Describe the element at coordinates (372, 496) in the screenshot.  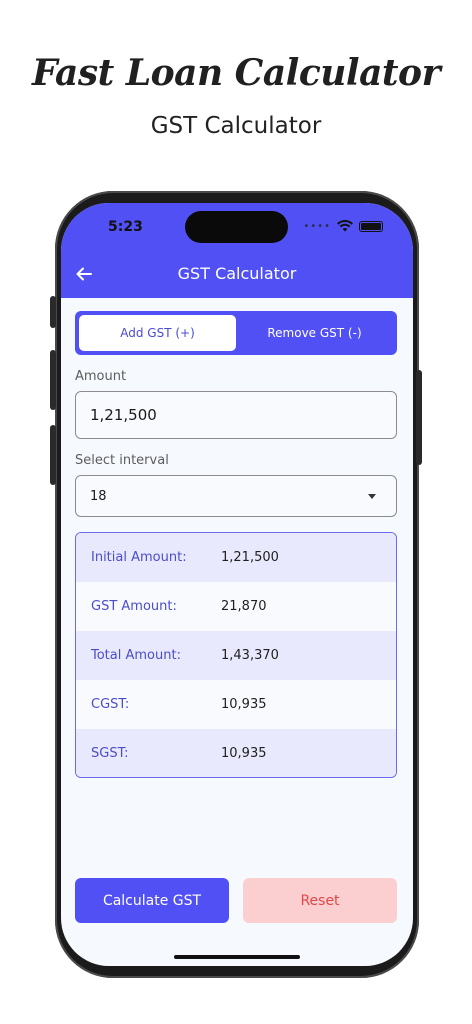
I see `dropdown-arrow-icon` at that location.